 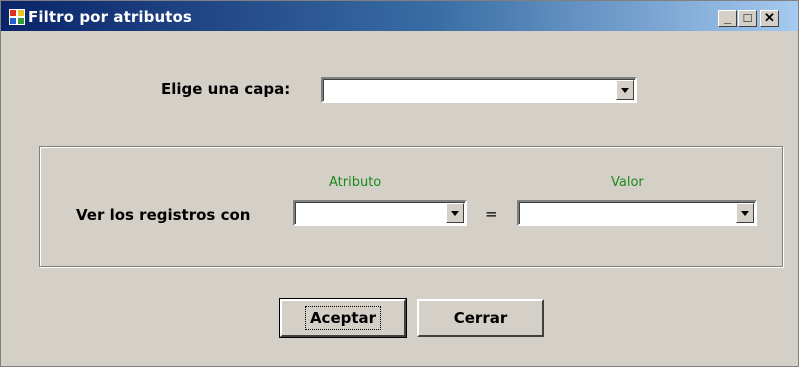 I want to click on close-window-button: ✕, so click(x=769, y=18).